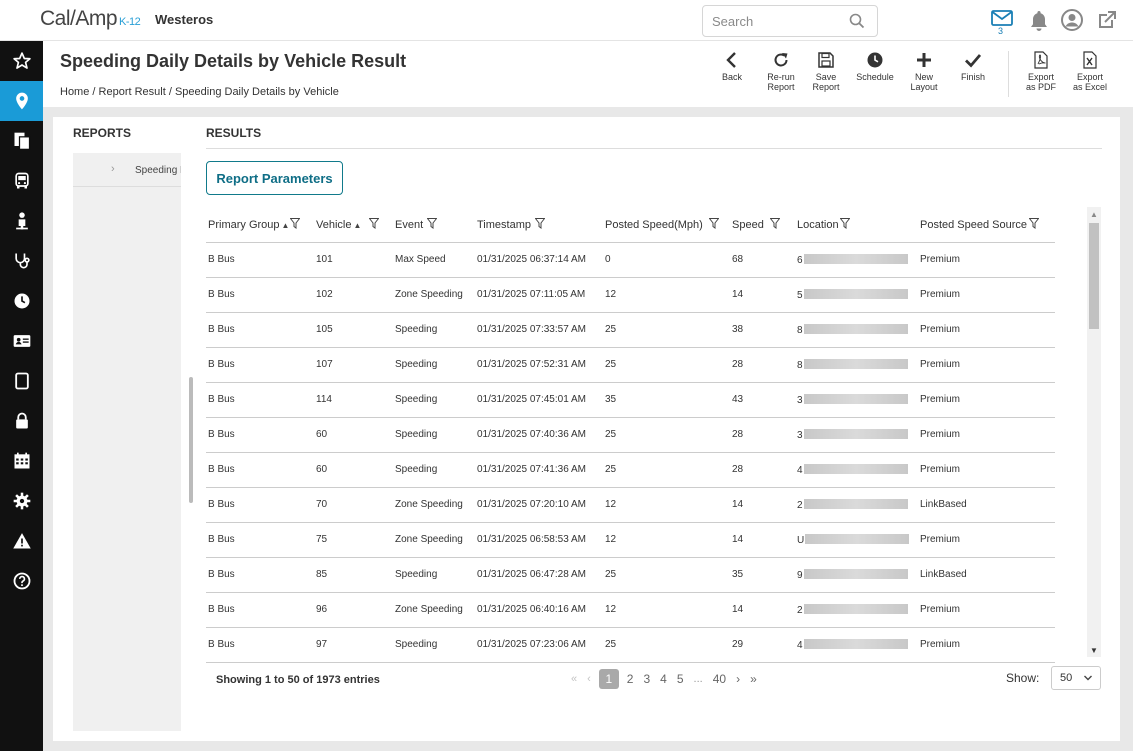 This screenshot has width=1133, height=751. What do you see at coordinates (21, 341) in the screenshot?
I see `sidebar-item-contacts` at bounding box center [21, 341].